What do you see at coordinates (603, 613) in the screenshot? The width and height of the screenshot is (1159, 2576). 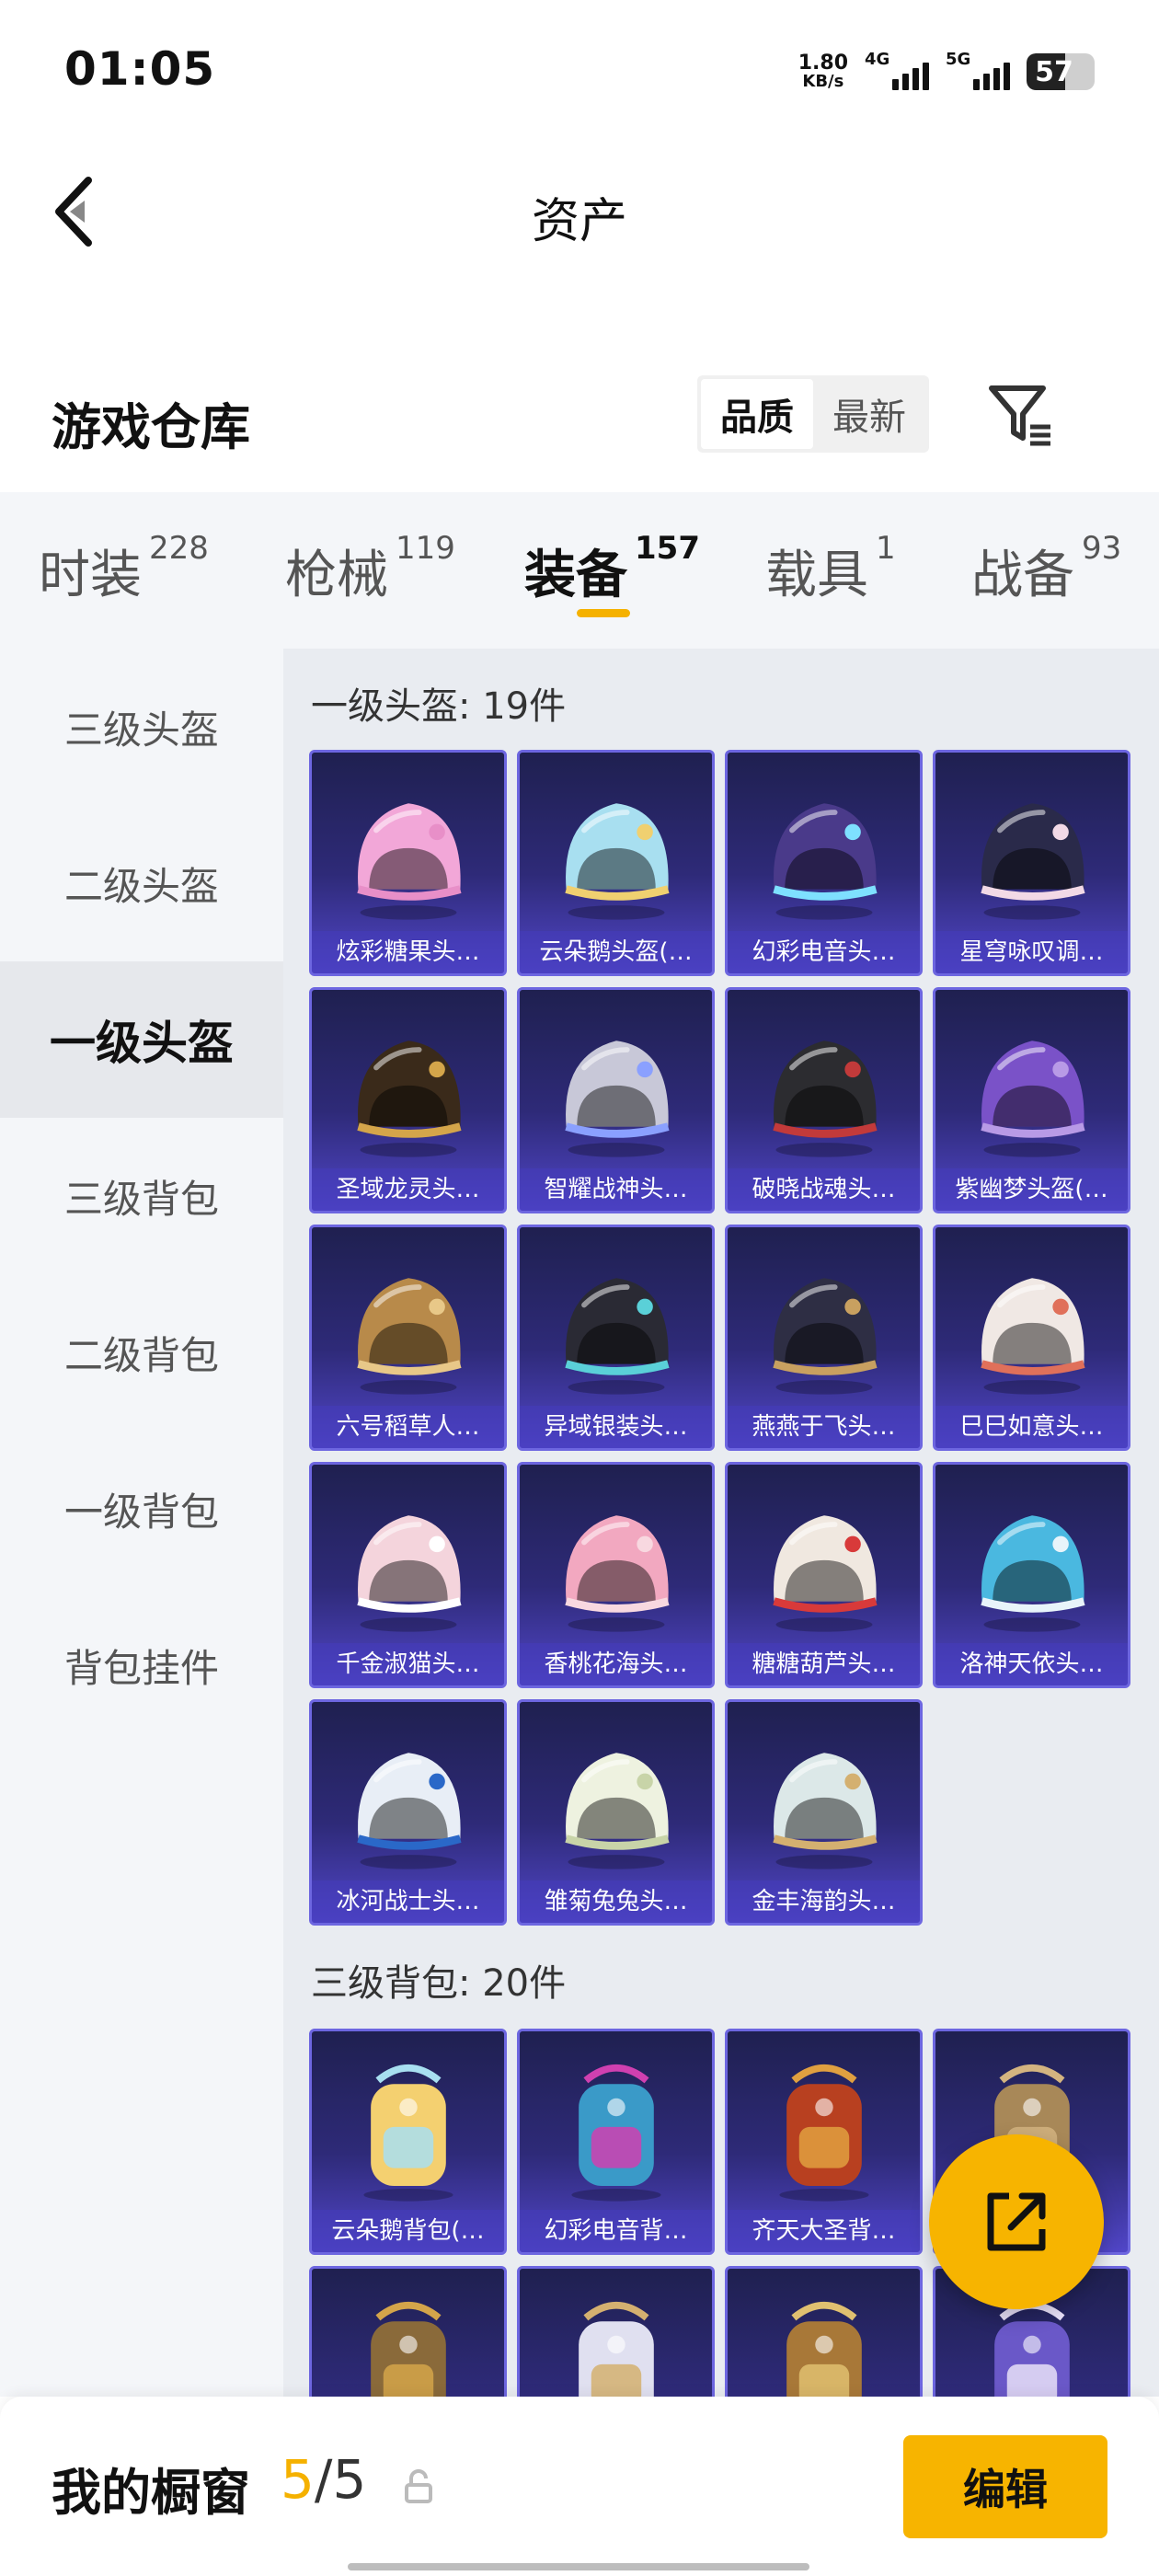 I see `active-tab-indicator` at bounding box center [603, 613].